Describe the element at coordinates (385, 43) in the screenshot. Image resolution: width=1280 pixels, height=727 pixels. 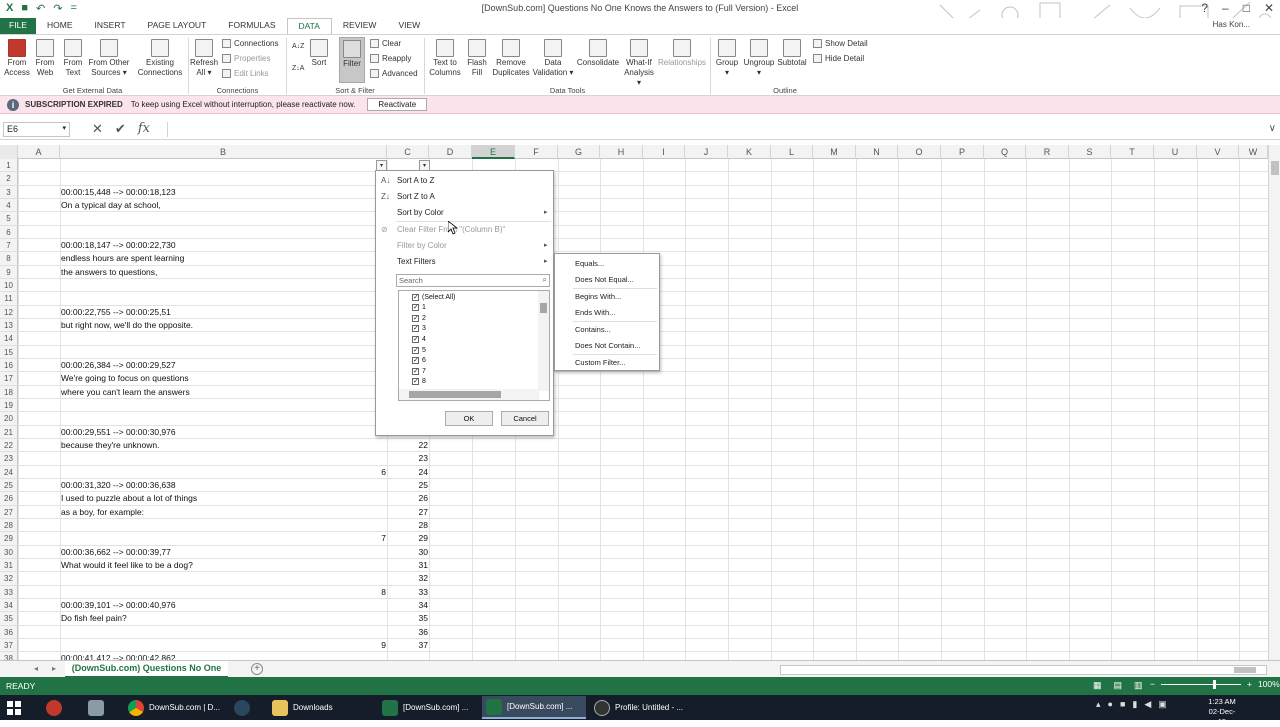
I see `clear-filter-button: Clear` at that location.